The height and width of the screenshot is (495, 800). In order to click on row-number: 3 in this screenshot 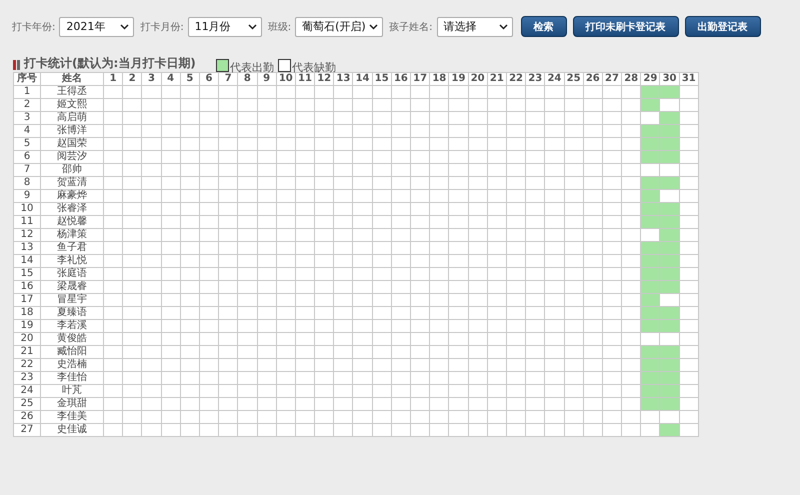, I will do `click(27, 118)`.